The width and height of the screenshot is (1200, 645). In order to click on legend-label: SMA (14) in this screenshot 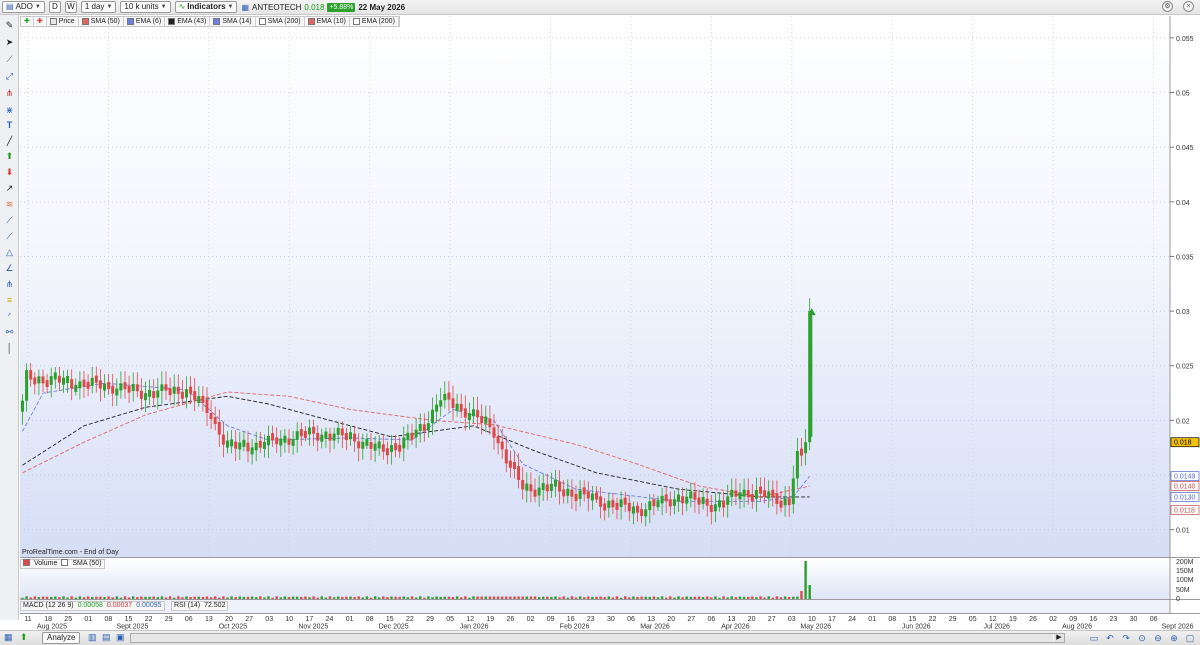, I will do `click(237, 21)`.